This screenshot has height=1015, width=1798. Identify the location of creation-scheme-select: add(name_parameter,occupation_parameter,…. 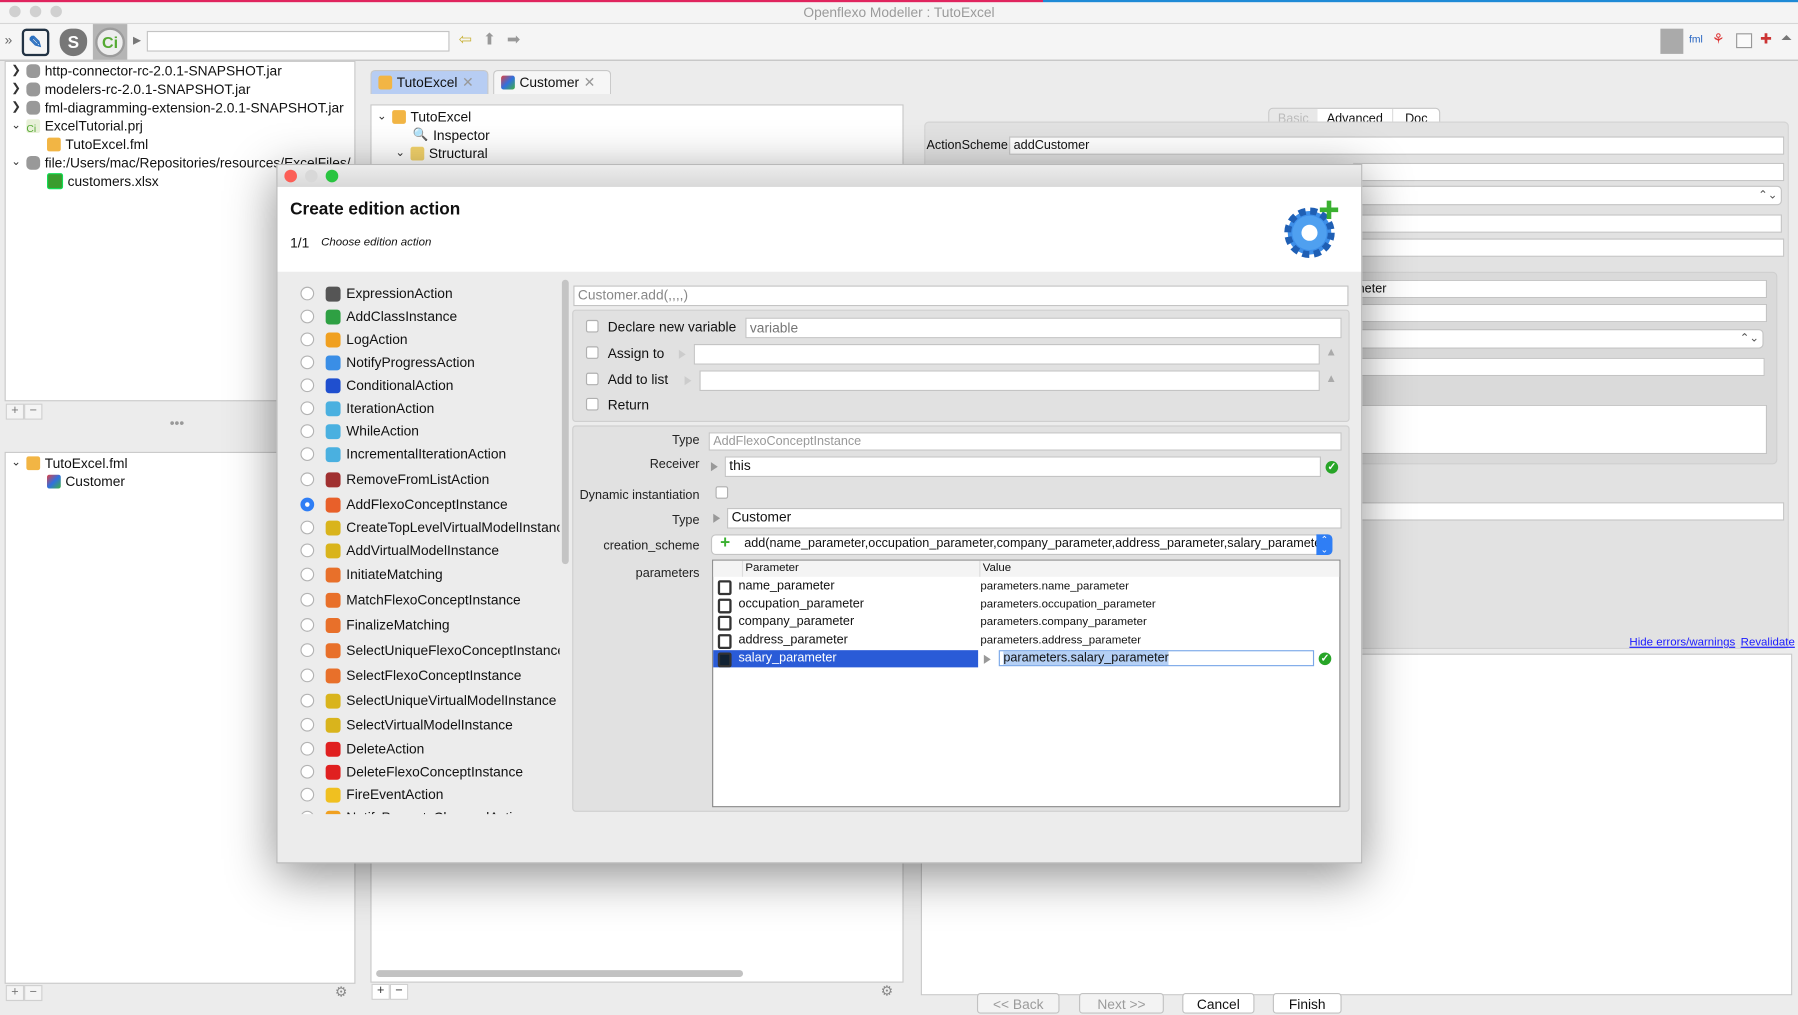
(1021, 544).